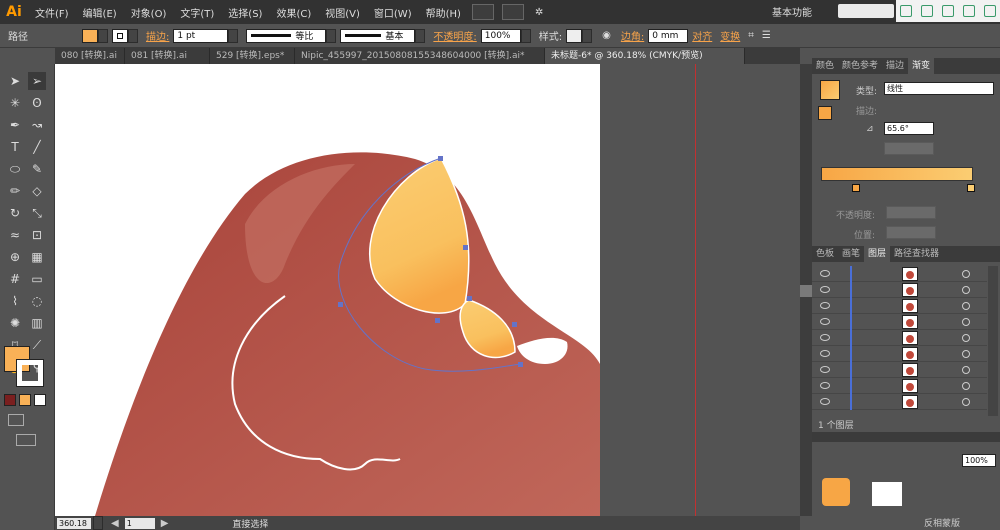 The width and height of the screenshot is (1000, 530). Describe the element at coordinates (286, 35) in the screenshot. I see `variable-width-profile: 等比` at that location.